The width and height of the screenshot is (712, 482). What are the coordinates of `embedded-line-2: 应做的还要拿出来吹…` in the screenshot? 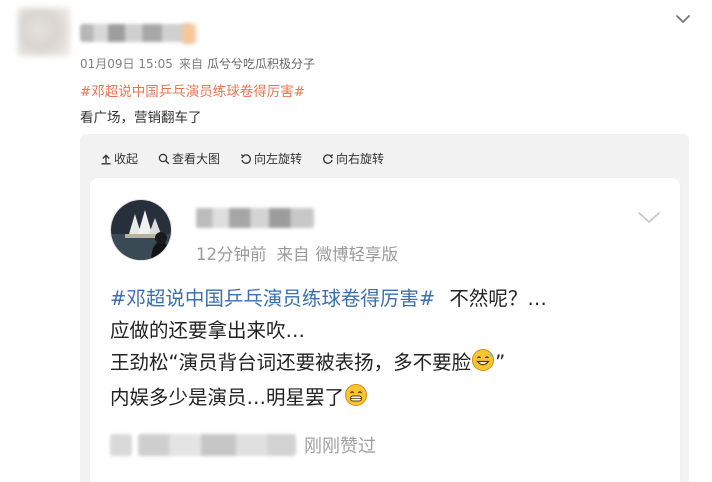 It's located at (208, 330).